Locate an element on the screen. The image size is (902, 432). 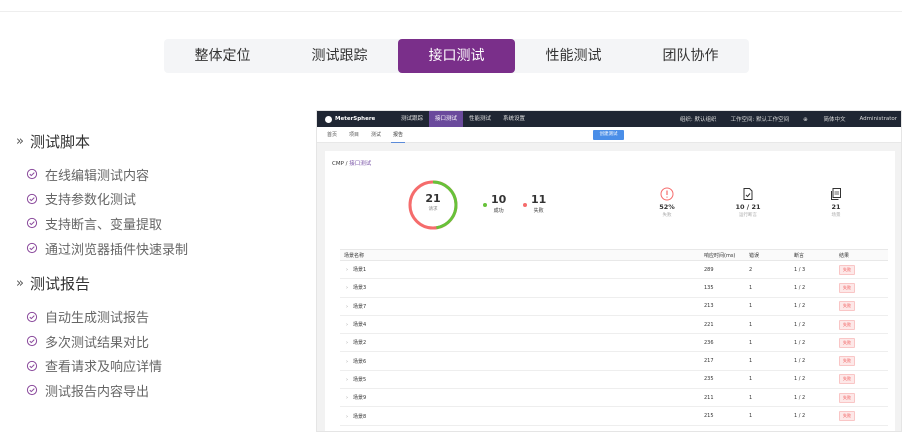
scenario-name: › 场景2 is located at coordinates (520, 343).